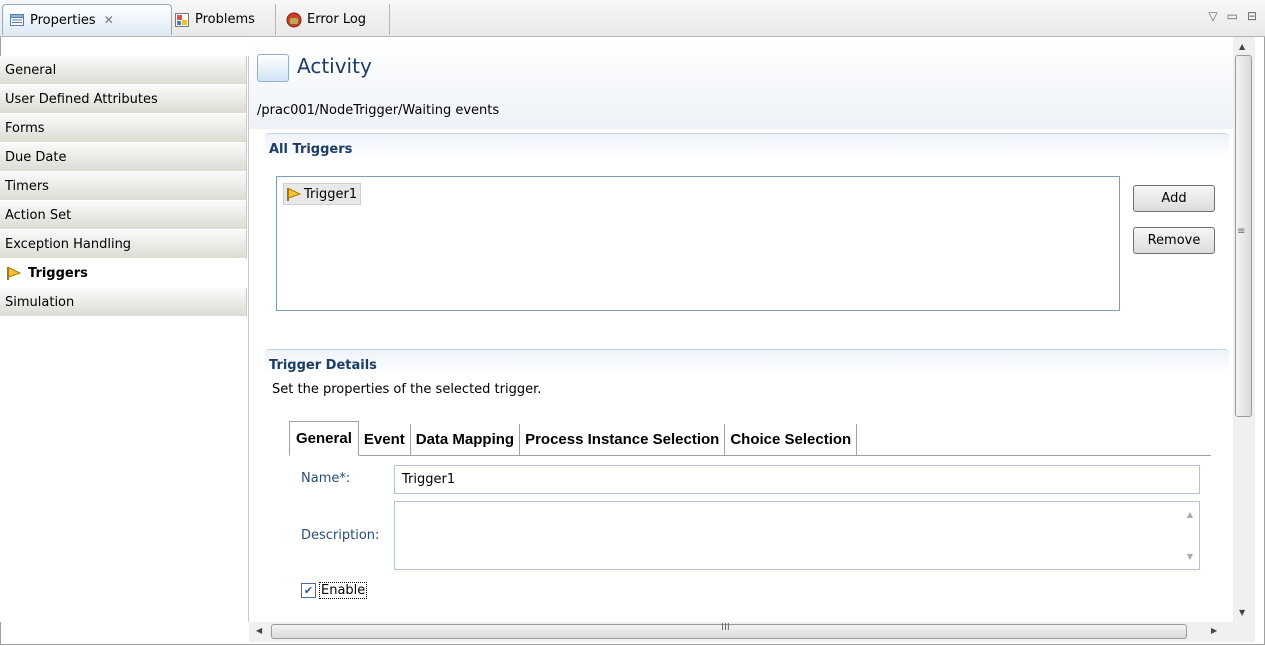 The image size is (1265, 646). What do you see at coordinates (378, 110) in the screenshot?
I see `element-path: /prac001/NodeTrigger/Waiting events` at bounding box center [378, 110].